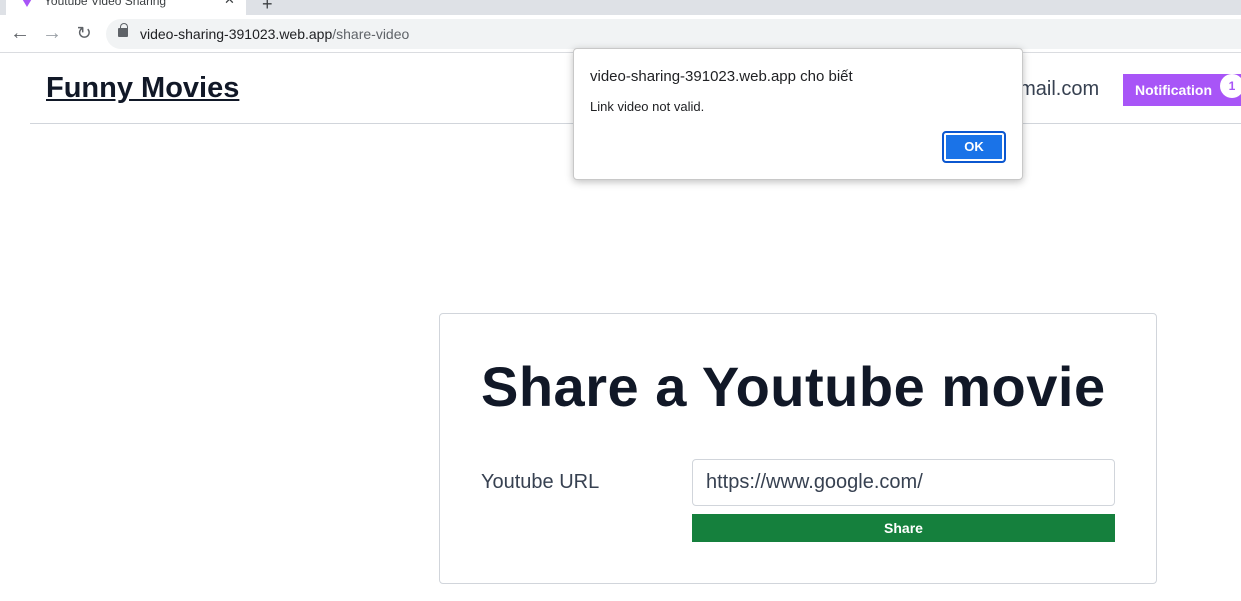 The height and width of the screenshot is (601, 1241). Describe the element at coordinates (620, 7) in the screenshot. I see `browser-tab-strip: Youtube Video Sharing ✕ +` at that location.